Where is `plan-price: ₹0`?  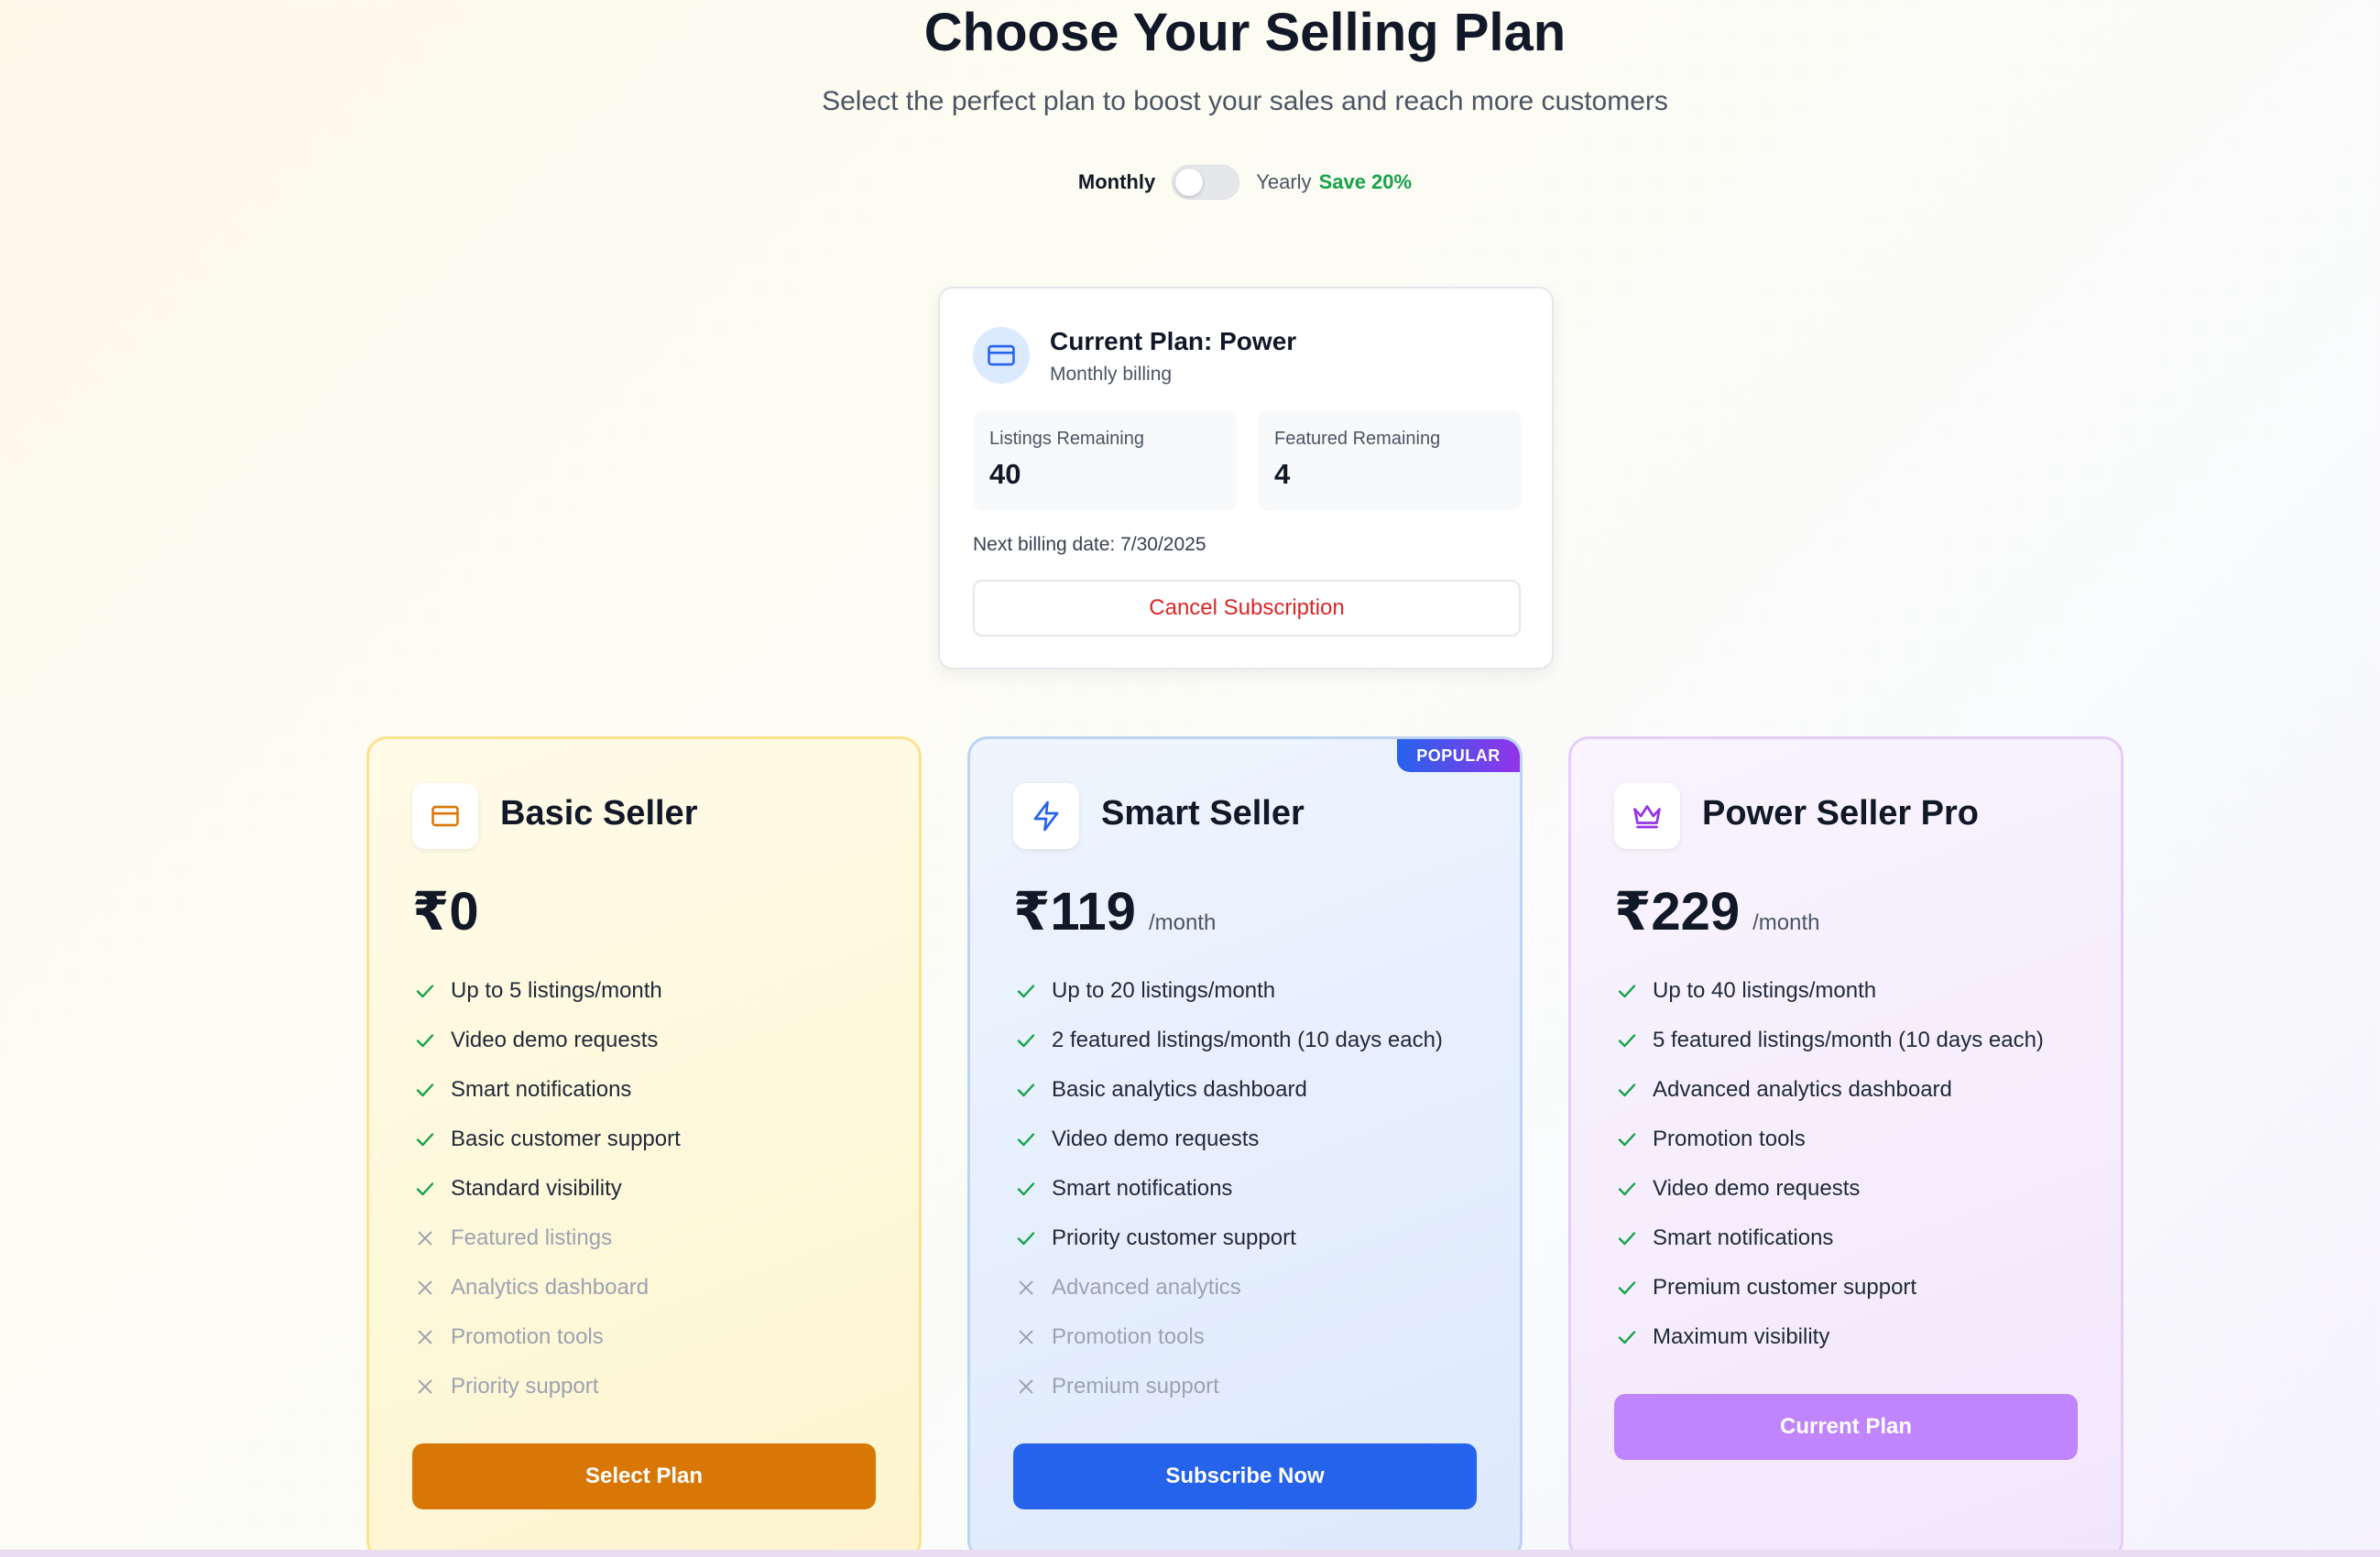 plan-price: ₹0 is located at coordinates (452, 911).